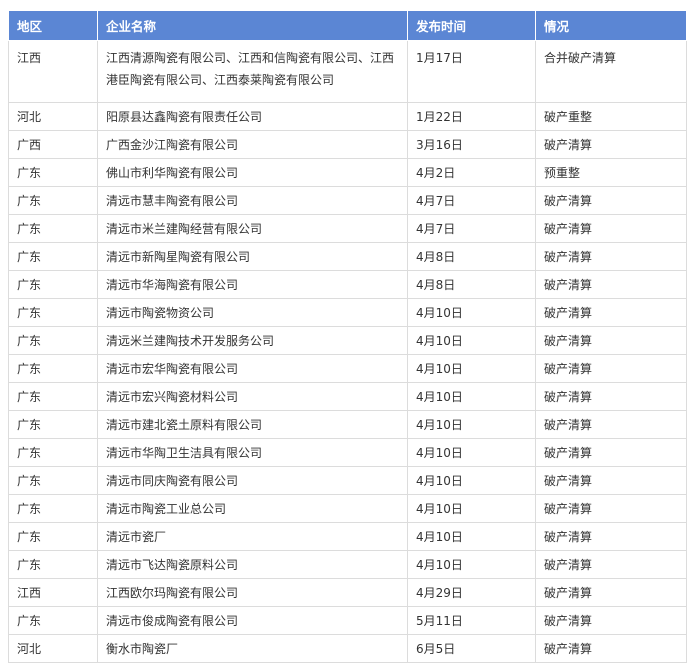 The image size is (696, 671). What do you see at coordinates (611, 116) in the screenshot?
I see `cell-status: 破产重整` at bounding box center [611, 116].